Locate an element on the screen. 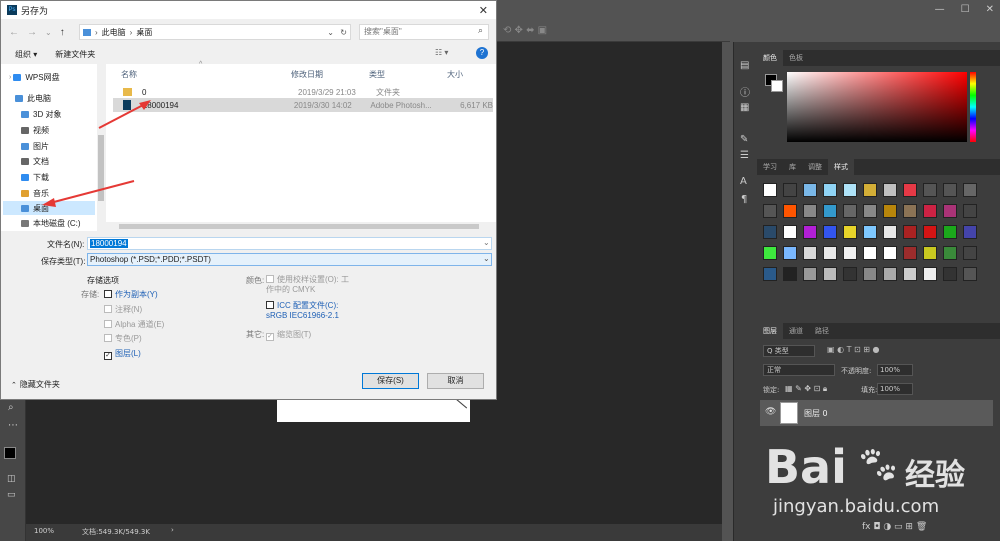  breadcrumb-desktop: 桌面 is located at coordinates (144, 32).